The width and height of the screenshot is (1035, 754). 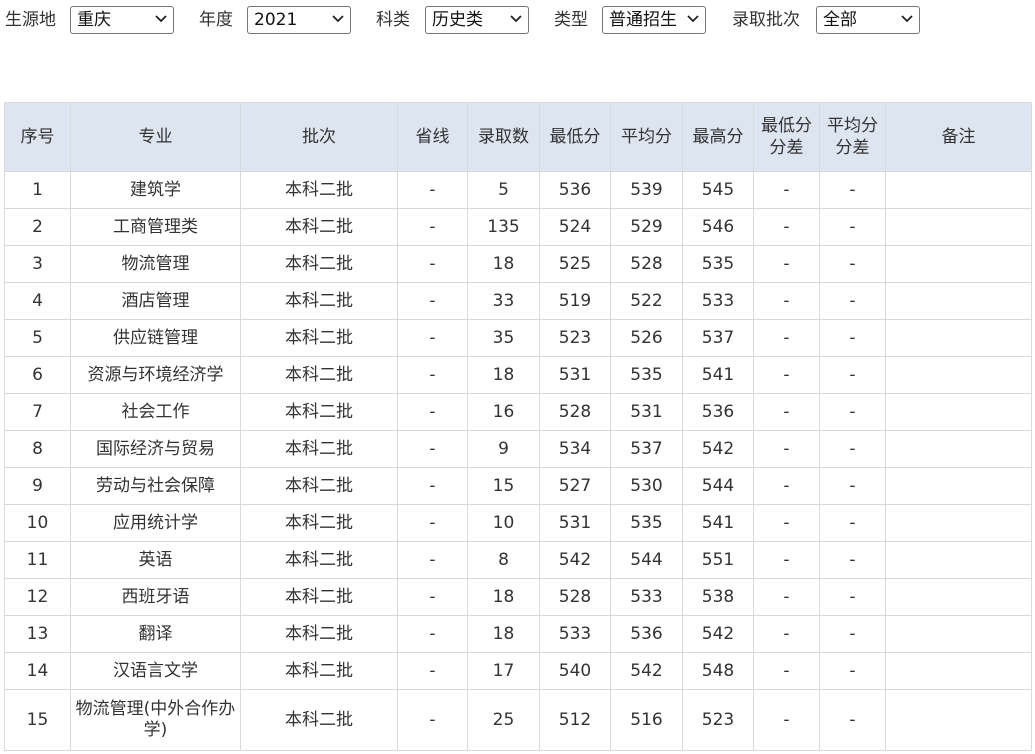 I want to click on cell-major: 劳动与社会保障, so click(x=155, y=486).